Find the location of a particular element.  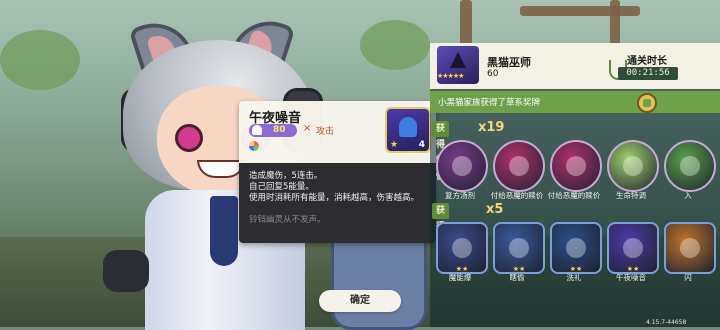

wooden-beam is located at coordinates (580, 11).